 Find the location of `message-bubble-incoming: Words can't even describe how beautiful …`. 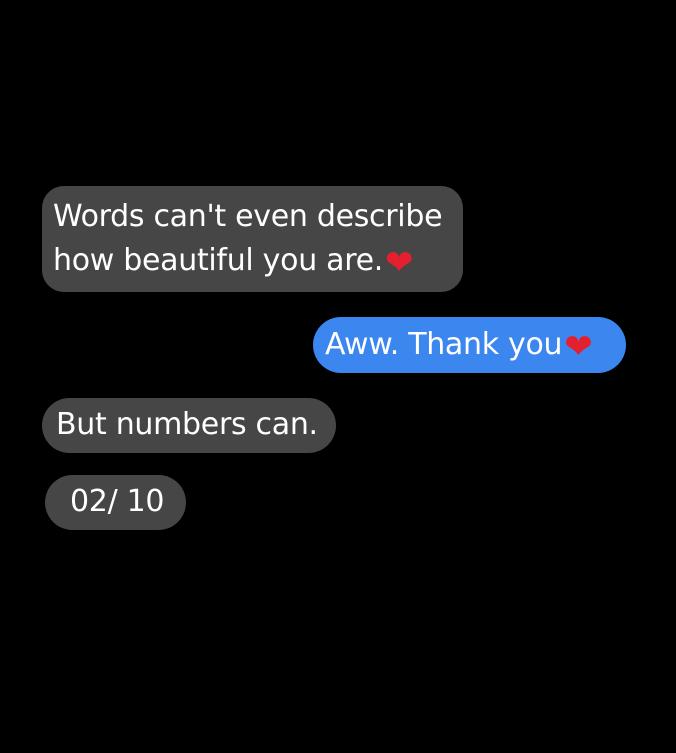

message-bubble-incoming: Words can't even describe how beautiful … is located at coordinates (252, 239).